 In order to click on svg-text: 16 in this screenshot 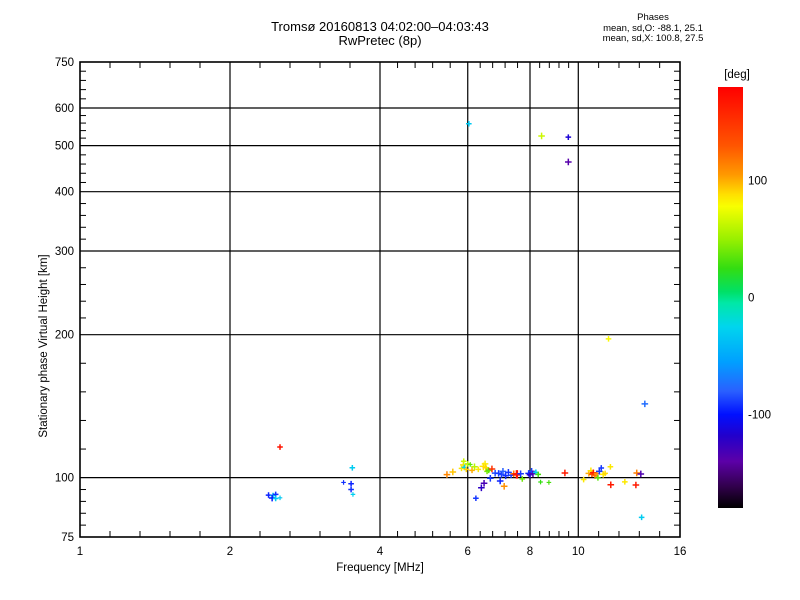, I will do `click(680, 552)`.